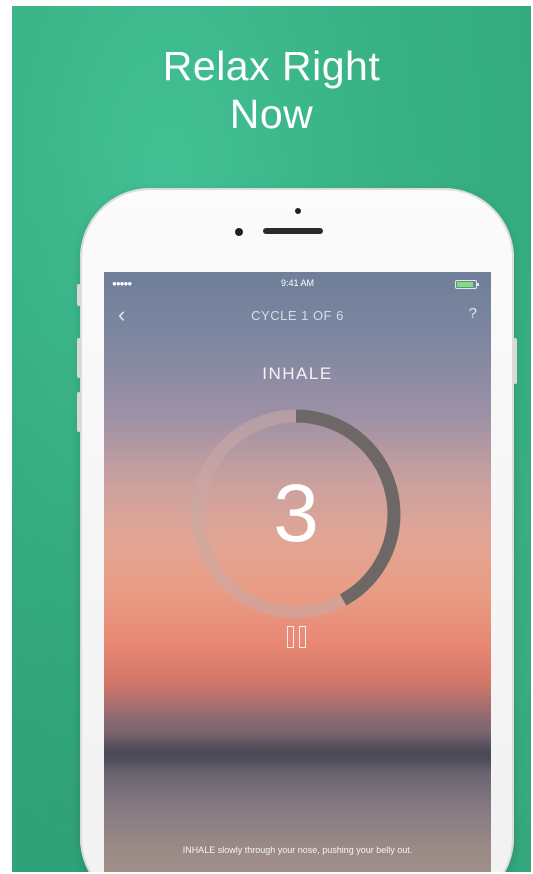 This screenshot has width=533, height=874. I want to click on phase-label: INHALE, so click(297, 373).